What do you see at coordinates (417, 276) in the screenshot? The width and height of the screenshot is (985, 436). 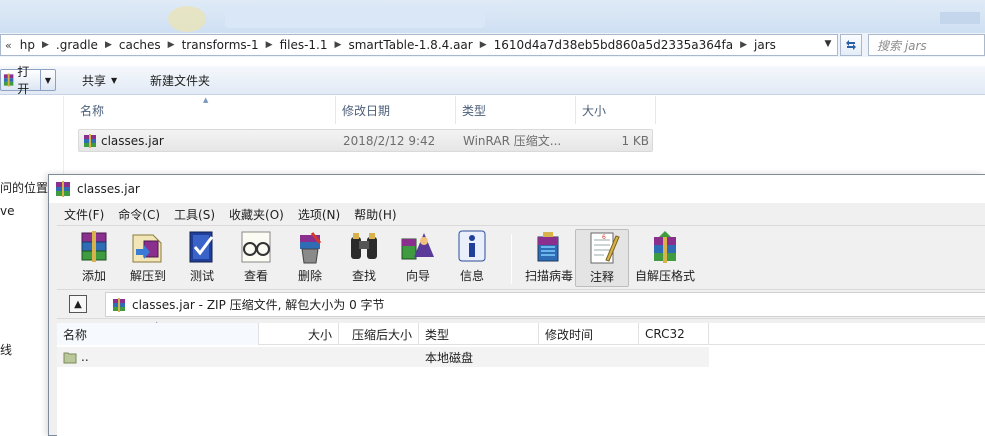 I see `wizard-label: 向导` at bounding box center [417, 276].